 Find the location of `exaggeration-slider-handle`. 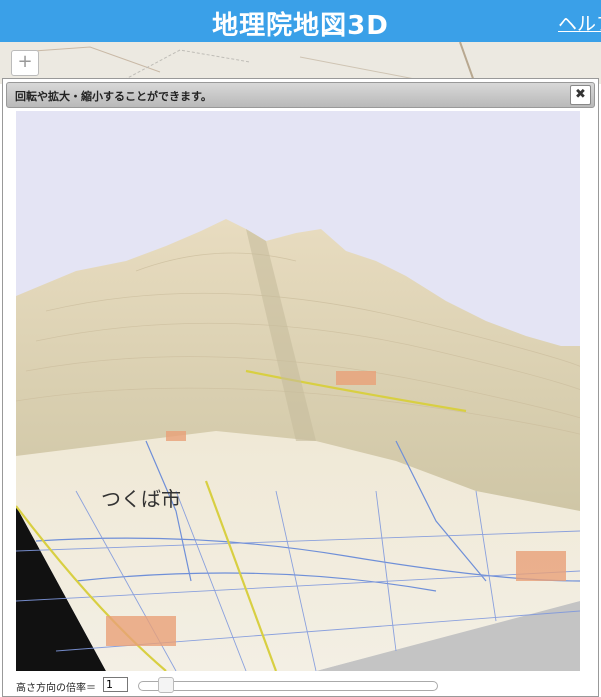

exaggeration-slider-handle is located at coordinates (165, 685).